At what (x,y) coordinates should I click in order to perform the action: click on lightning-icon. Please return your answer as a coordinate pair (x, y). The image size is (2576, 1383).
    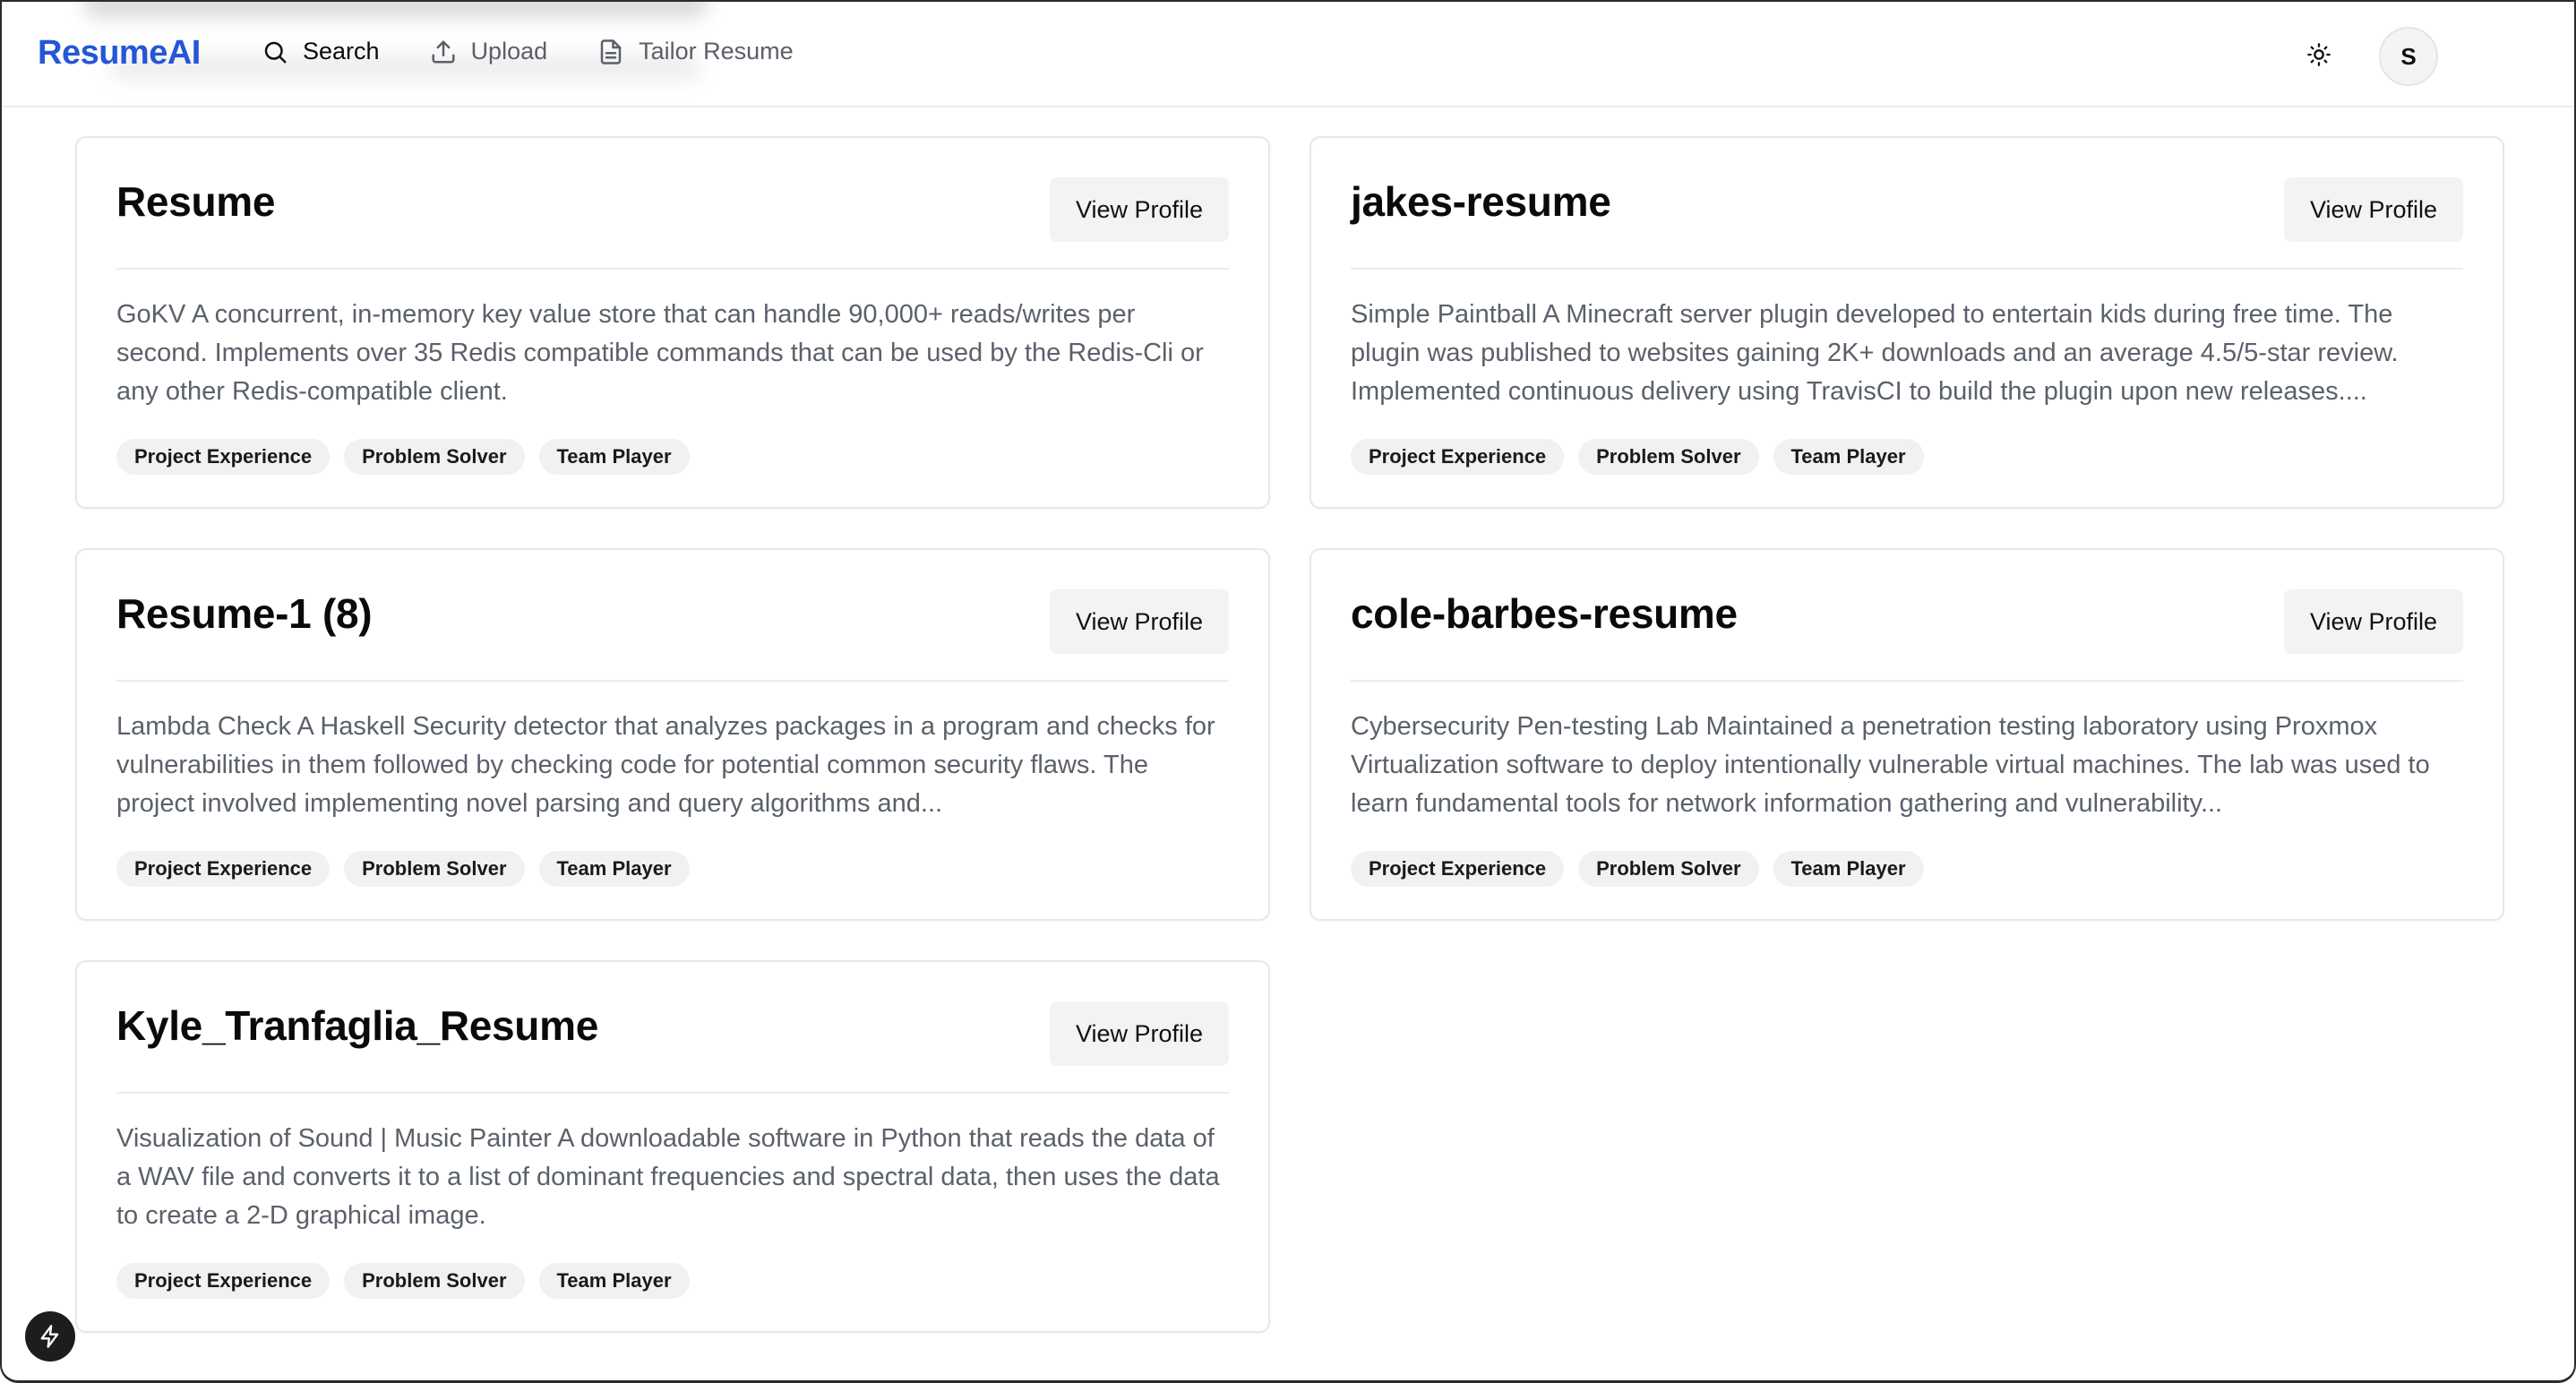
    Looking at the image, I should click on (49, 1336).